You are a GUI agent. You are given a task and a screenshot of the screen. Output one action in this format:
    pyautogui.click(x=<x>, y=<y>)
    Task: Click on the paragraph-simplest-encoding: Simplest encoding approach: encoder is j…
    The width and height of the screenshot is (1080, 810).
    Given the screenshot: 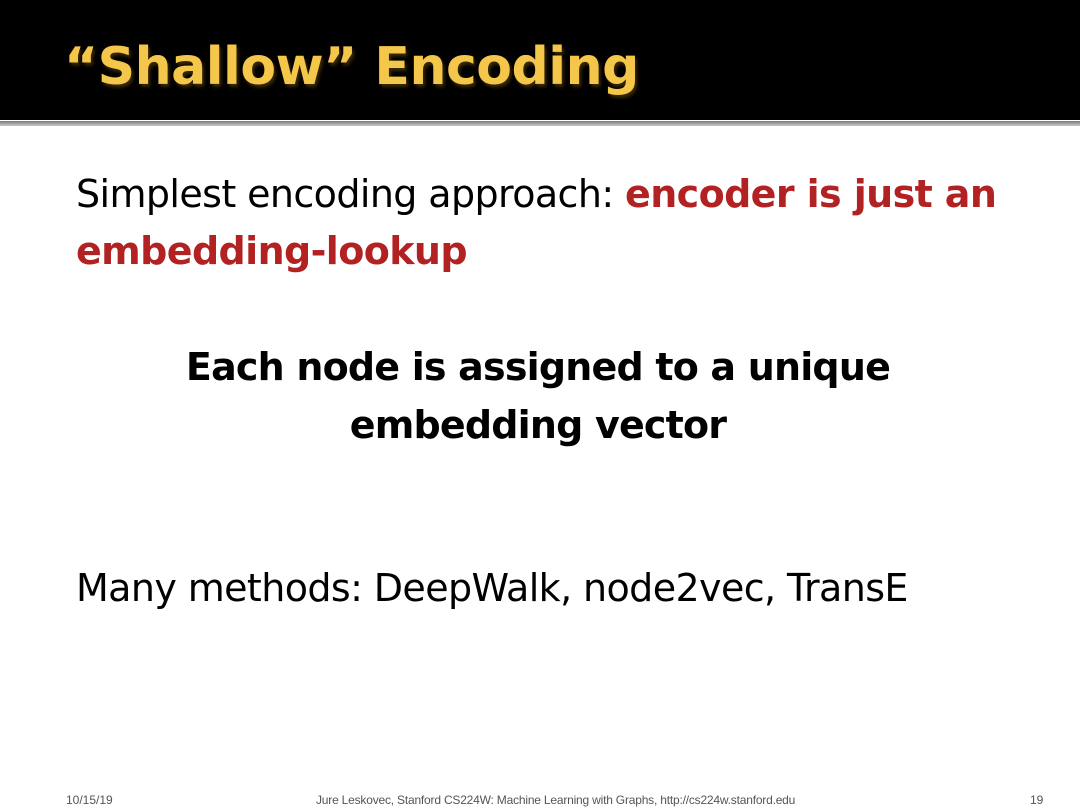 What is the action you would take?
    pyautogui.click(x=566, y=223)
    